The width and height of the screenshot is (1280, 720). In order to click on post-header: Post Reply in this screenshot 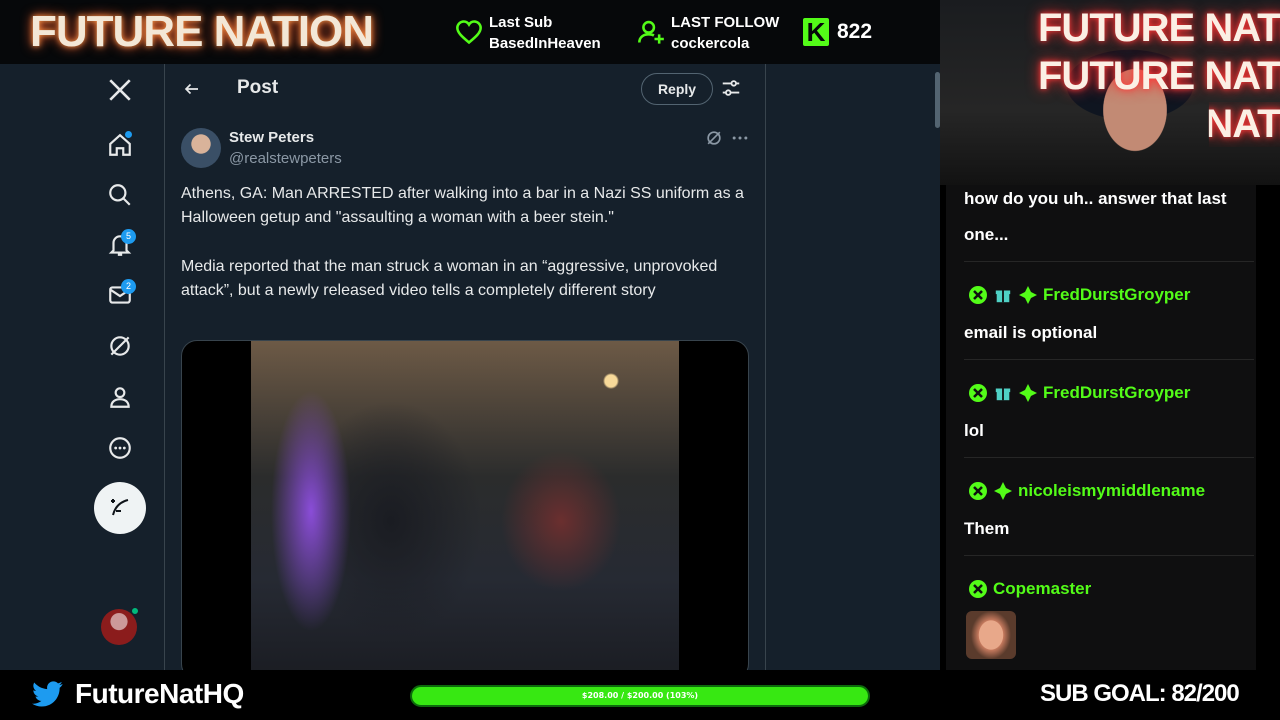, I will do `click(465, 90)`.